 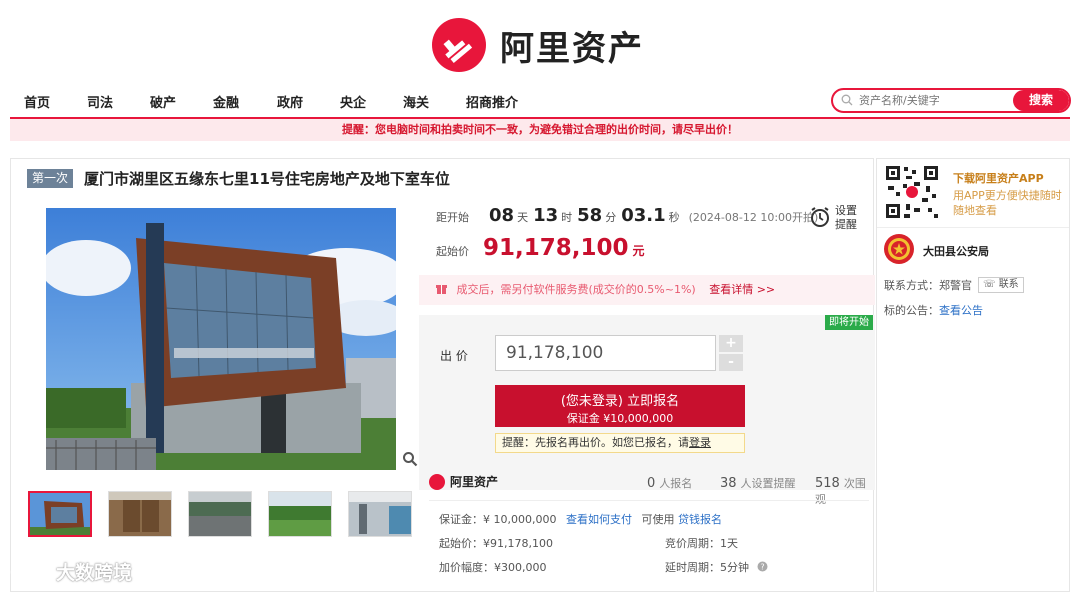 What do you see at coordinates (100, 101) in the screenshot?
I see `nav-judicial: 司法` at bounding box center [100, 101].